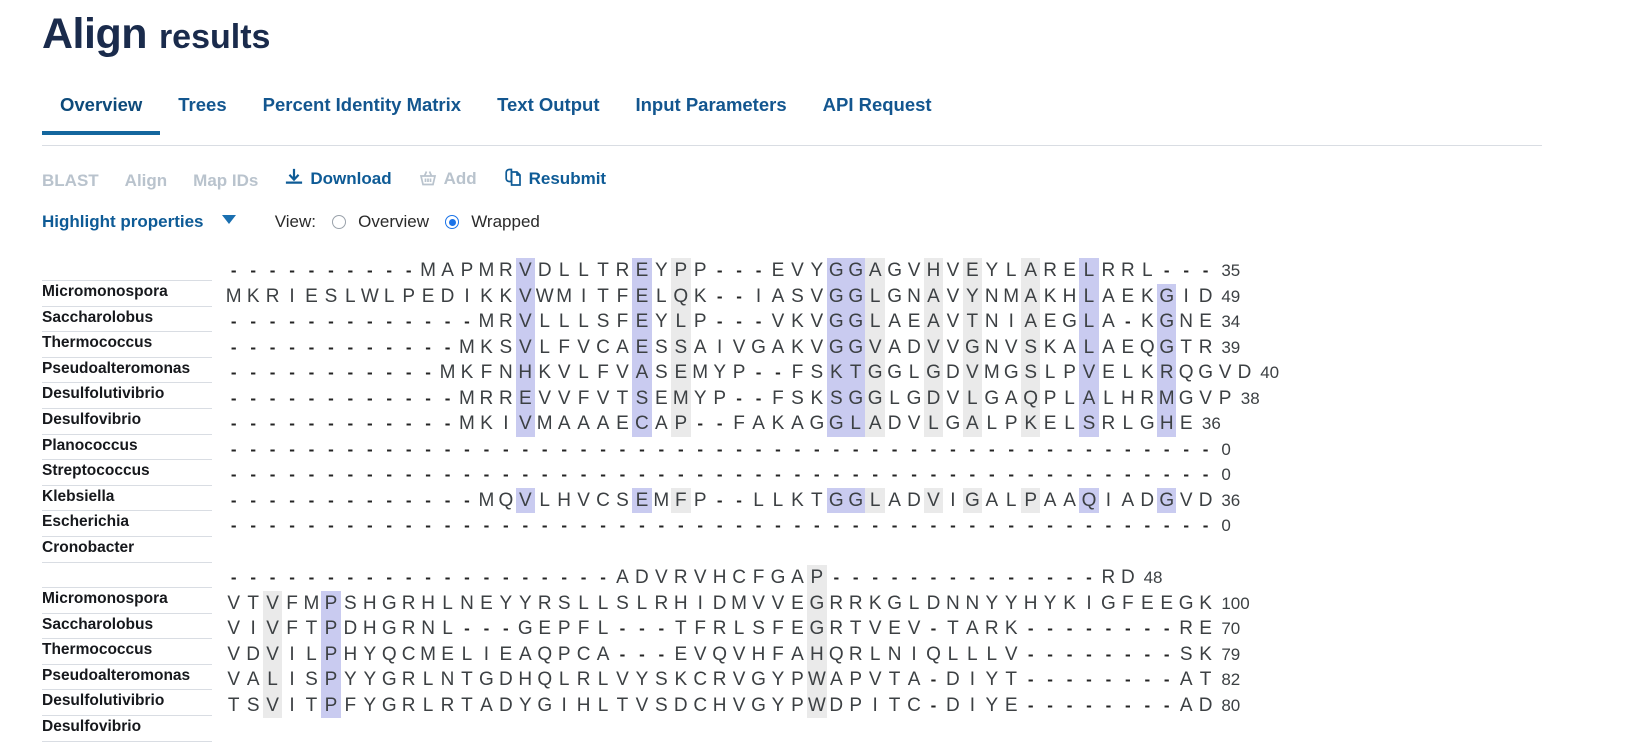 This screenshot has width=1628, height=751. I want to click on residue: S, so click(622, 500).